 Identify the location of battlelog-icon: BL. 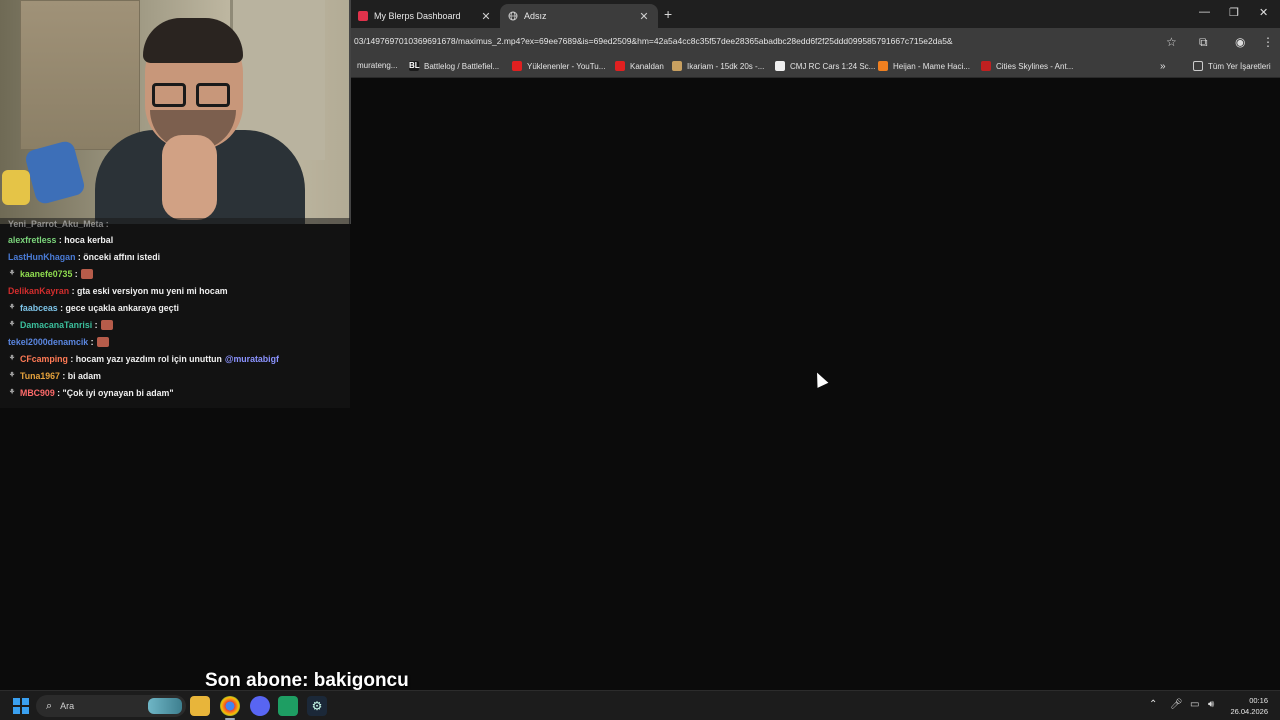
(414, 66).